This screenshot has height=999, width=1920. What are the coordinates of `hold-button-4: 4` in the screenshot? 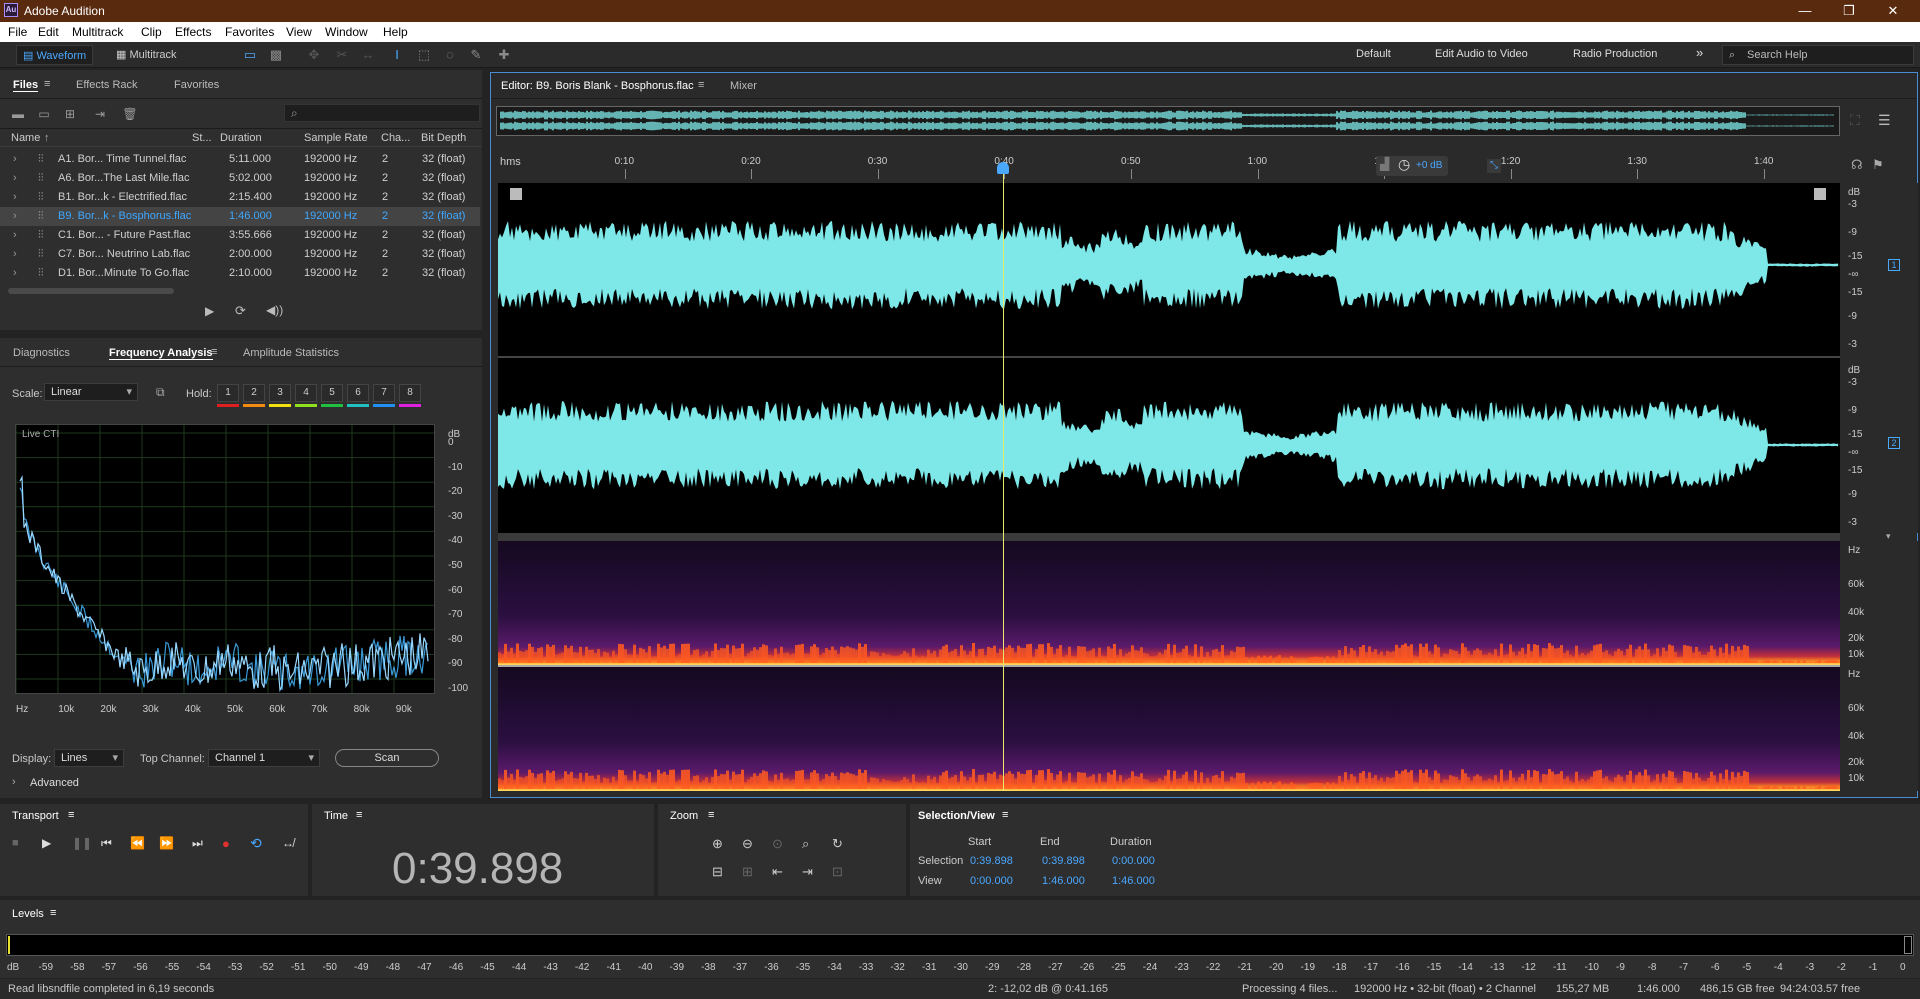 It's located at (306, 393).